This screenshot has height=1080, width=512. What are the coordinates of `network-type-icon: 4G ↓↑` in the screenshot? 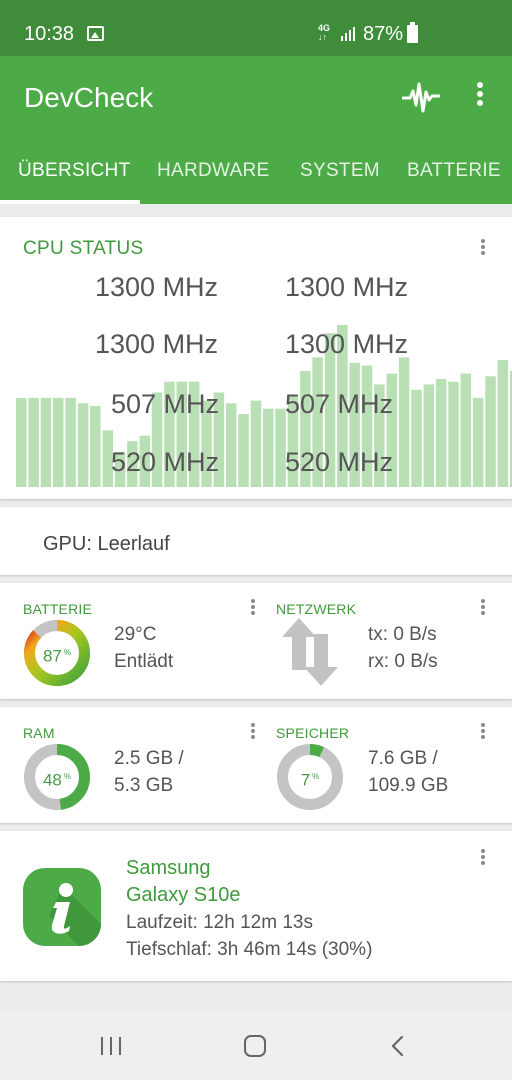 It's located at (324, 32).